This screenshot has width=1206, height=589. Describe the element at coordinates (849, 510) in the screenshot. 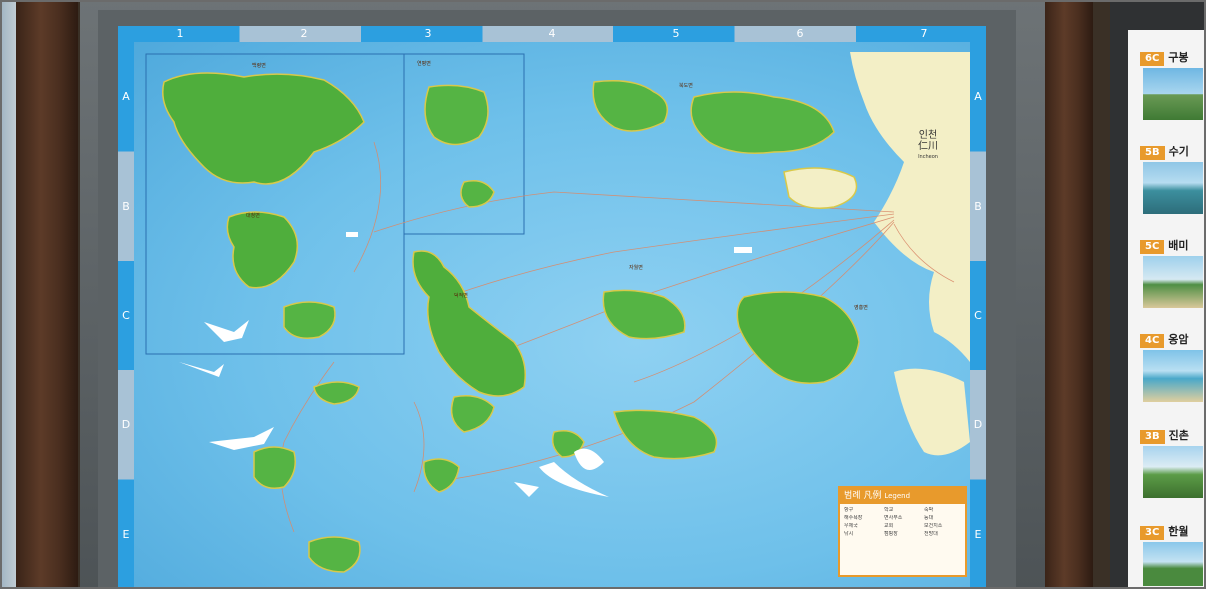

I see `legend-item: 항구` at that location.